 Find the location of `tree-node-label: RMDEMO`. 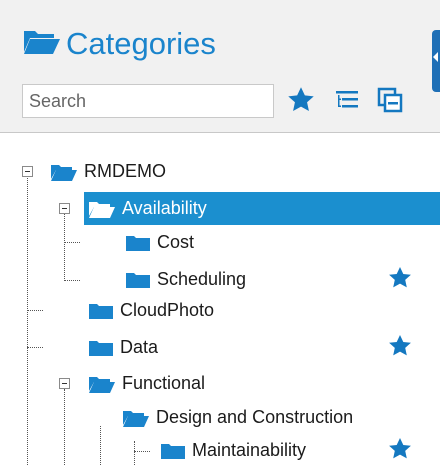

tree-node-label: RMDEMO is located at coordinates (125, 171).